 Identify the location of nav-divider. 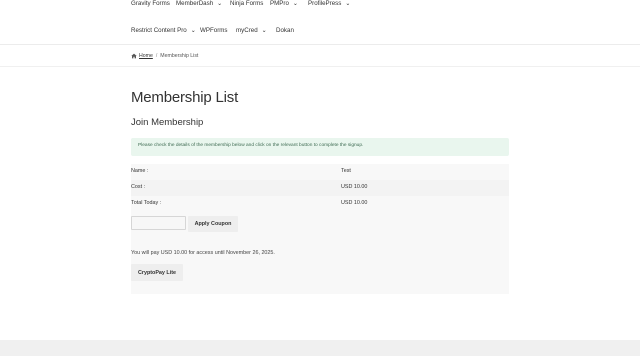
(320, 44).